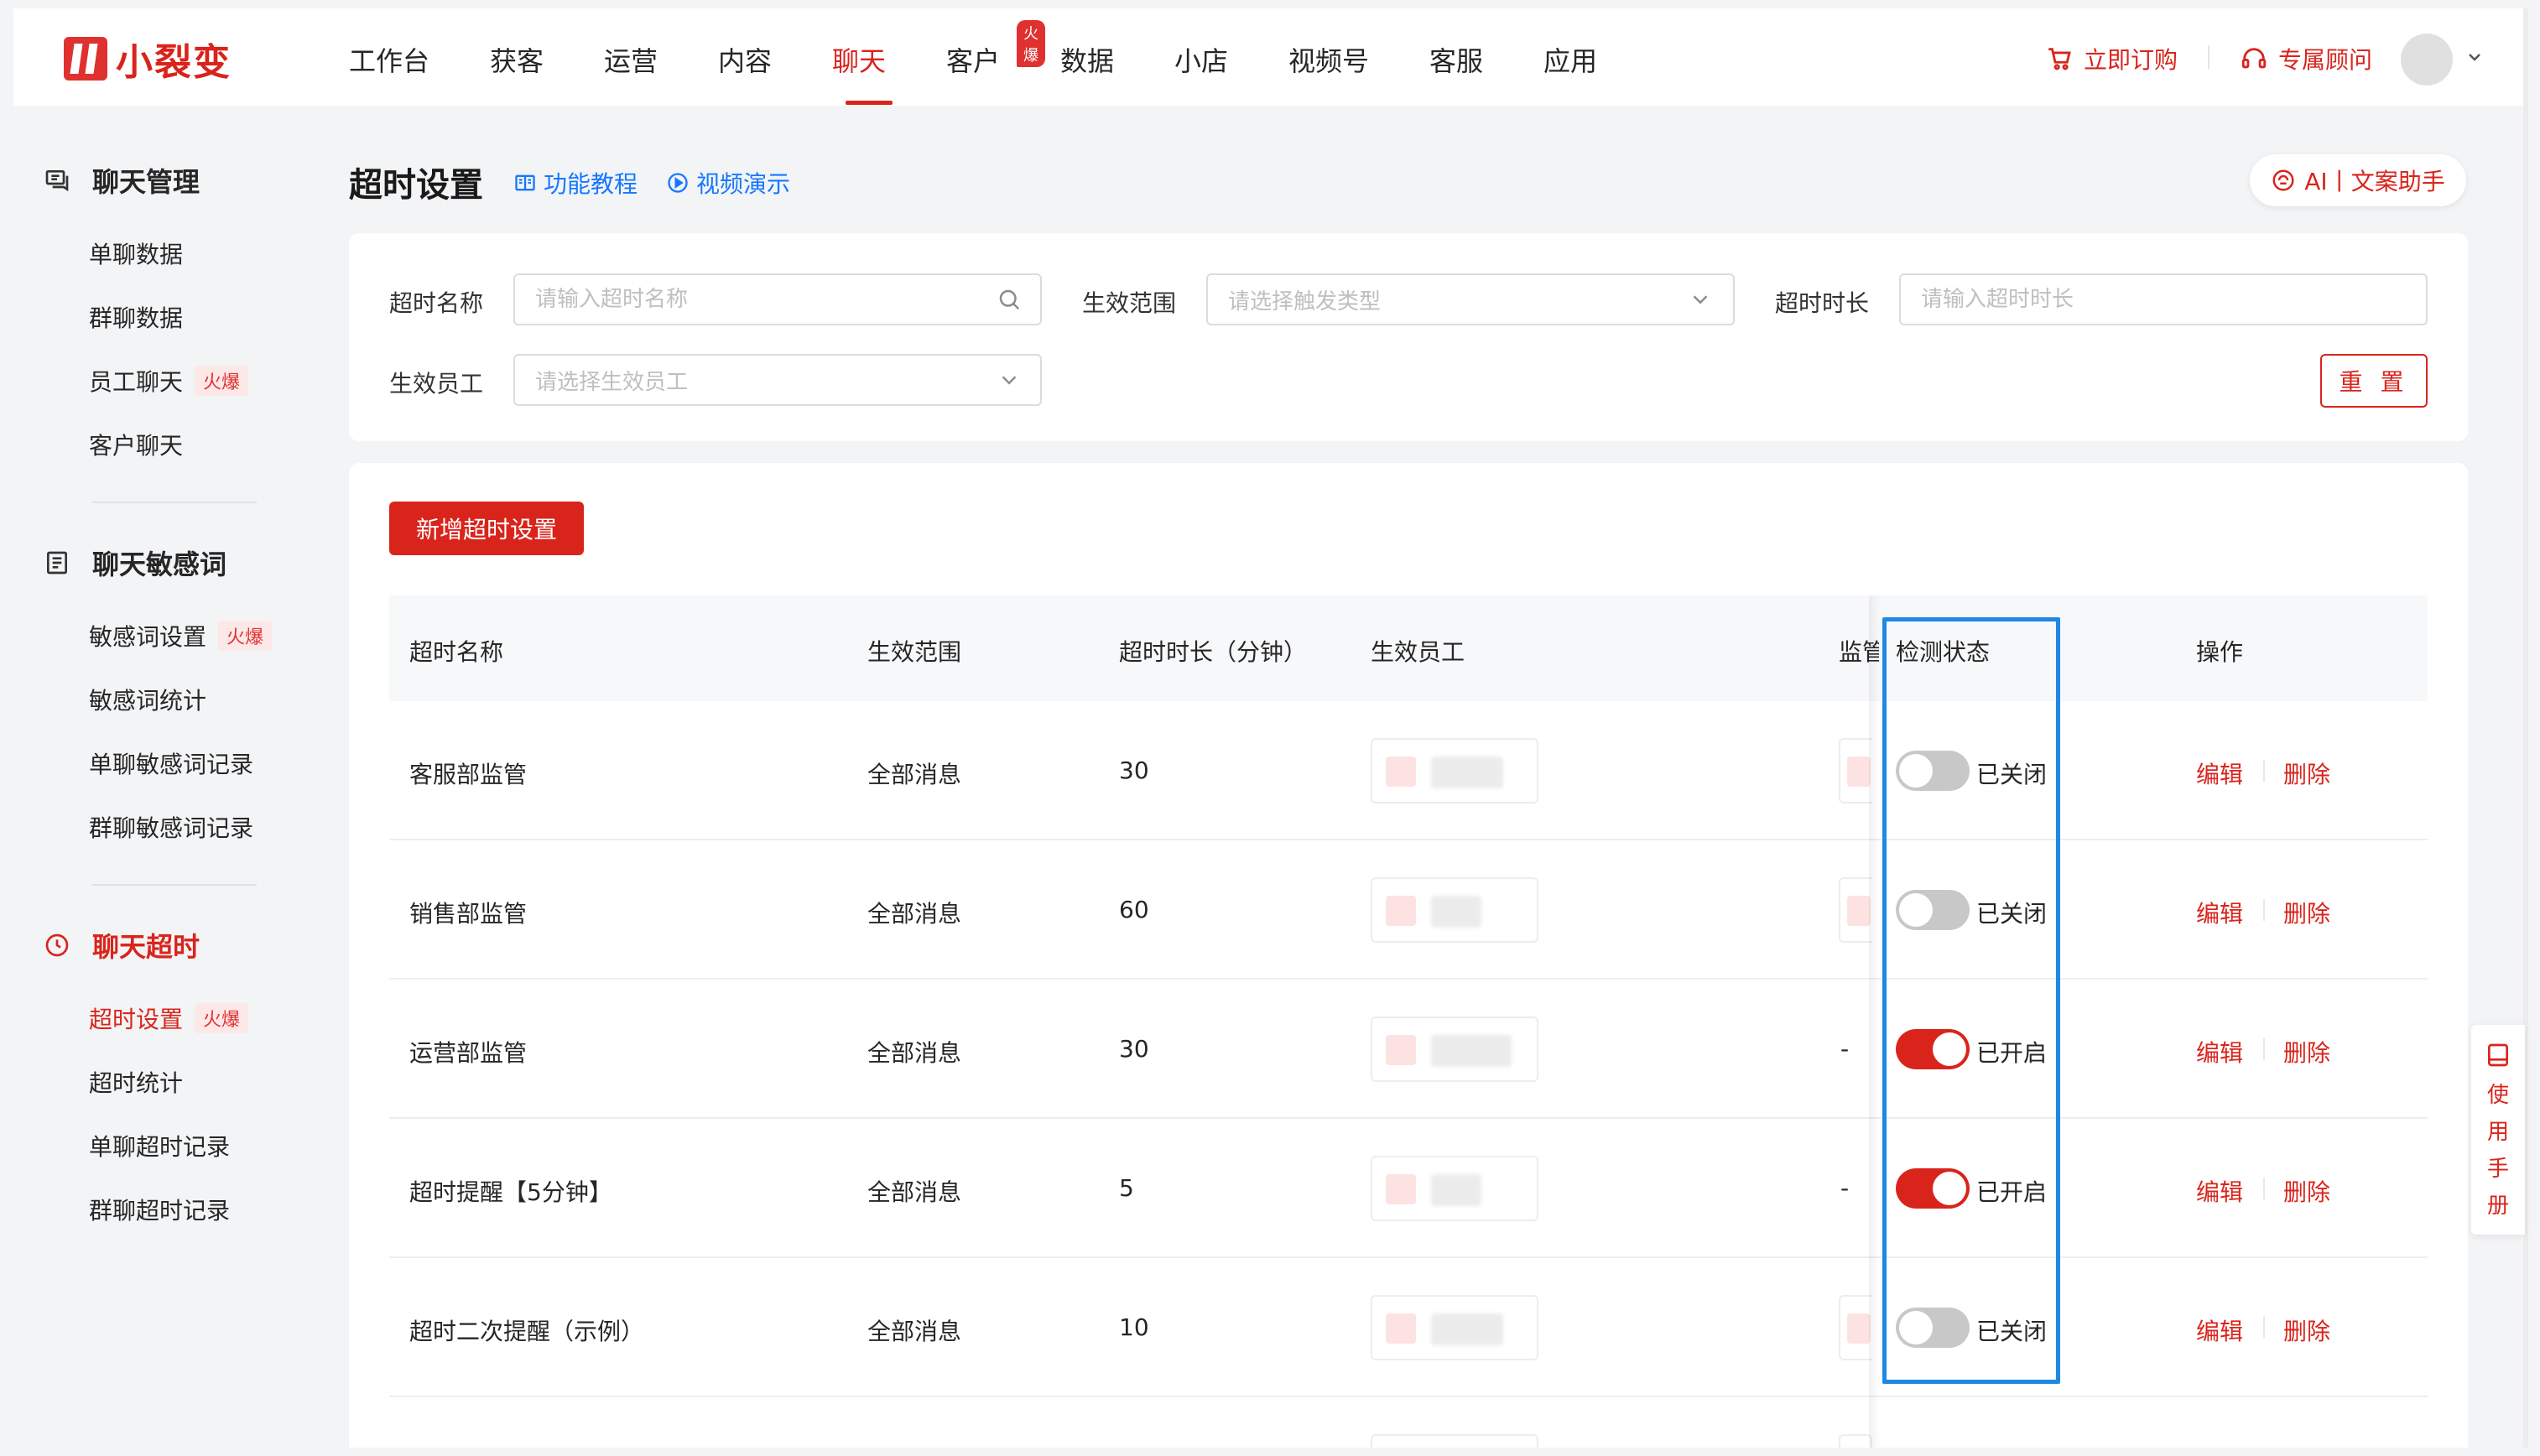 This screenshot has width=2540, height=1456. What do you see at coordinates (973, 59) in the screenshot?
I see `nav-item-customer: 客户` at bounding box center [973, 59].